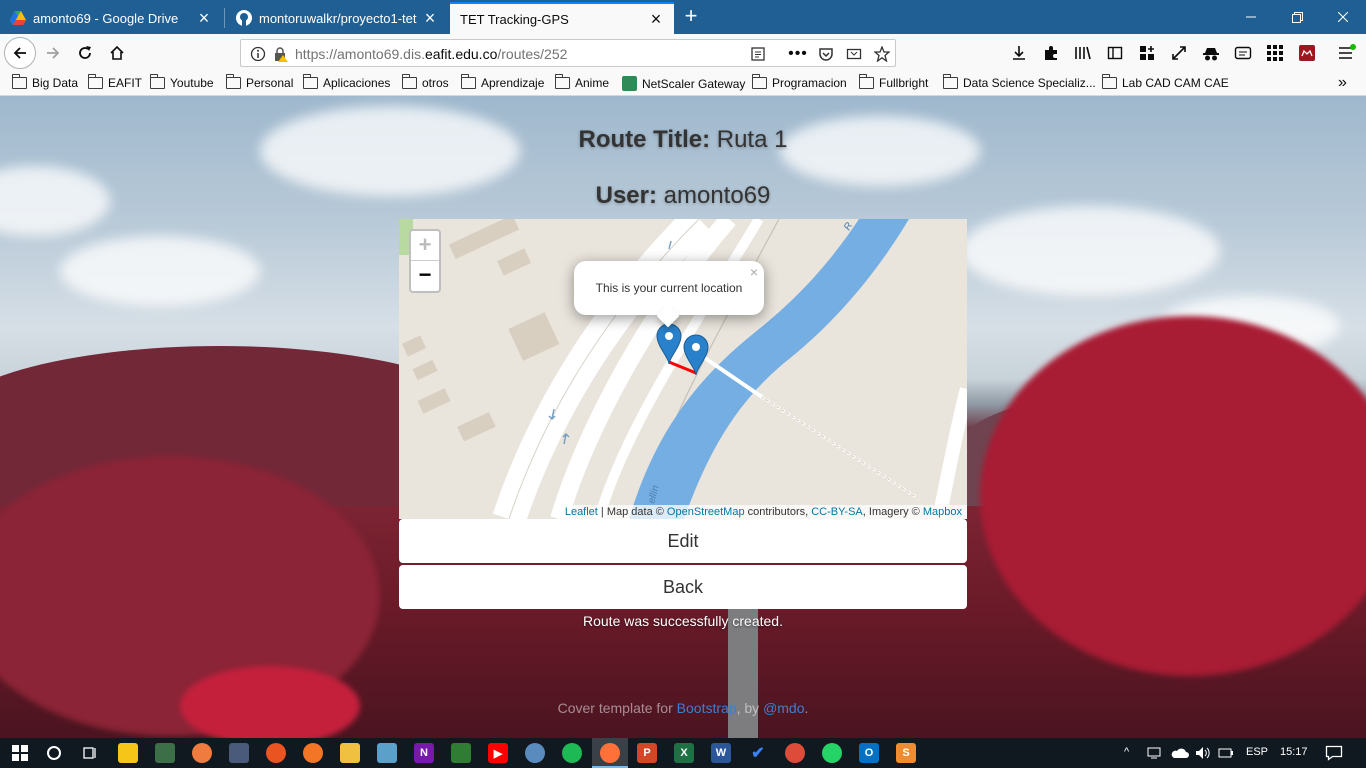 The image size is (1366, 768). What do you see at coordinates (125, 83) in the screenshot?
I see `bookmark-label: EAFIT` at bounding box center [125, 83].